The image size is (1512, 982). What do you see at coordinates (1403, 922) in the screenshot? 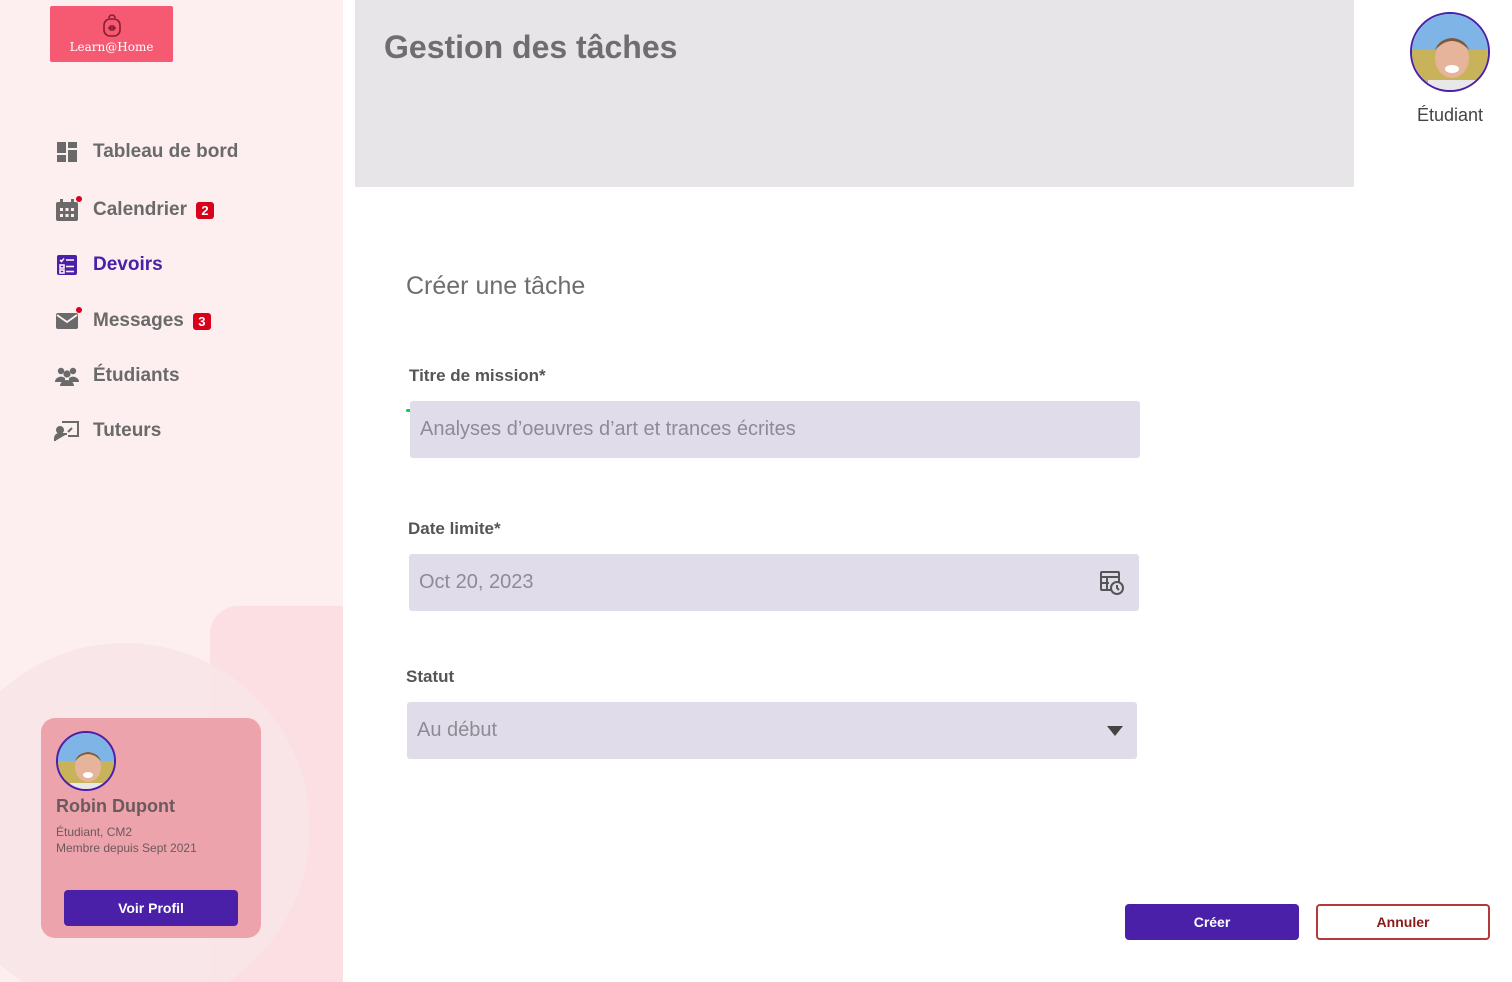
I see `cancel-button: Annuler` at bounding box center [1403, 922].